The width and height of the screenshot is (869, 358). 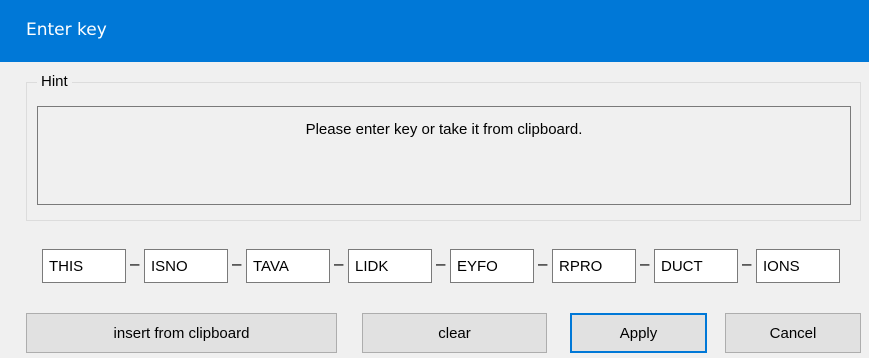 I want to click on clear-button: clear, so click(x=454, y=333).